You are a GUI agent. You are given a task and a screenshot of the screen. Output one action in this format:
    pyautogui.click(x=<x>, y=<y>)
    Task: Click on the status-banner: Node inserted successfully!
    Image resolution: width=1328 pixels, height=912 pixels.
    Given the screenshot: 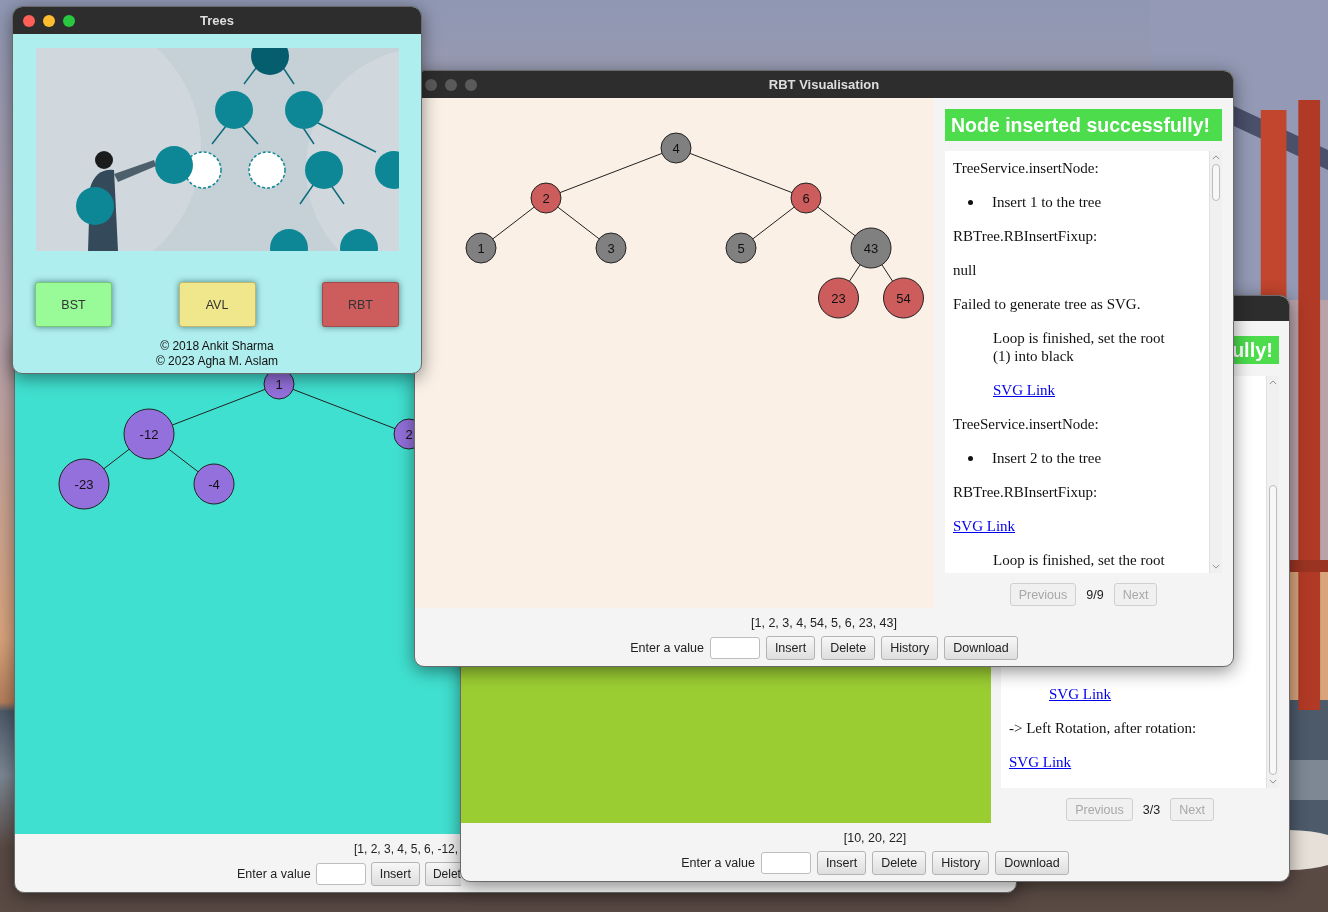 What is the action you would take?
    pyautogui.click(x=1083, y=125)
    